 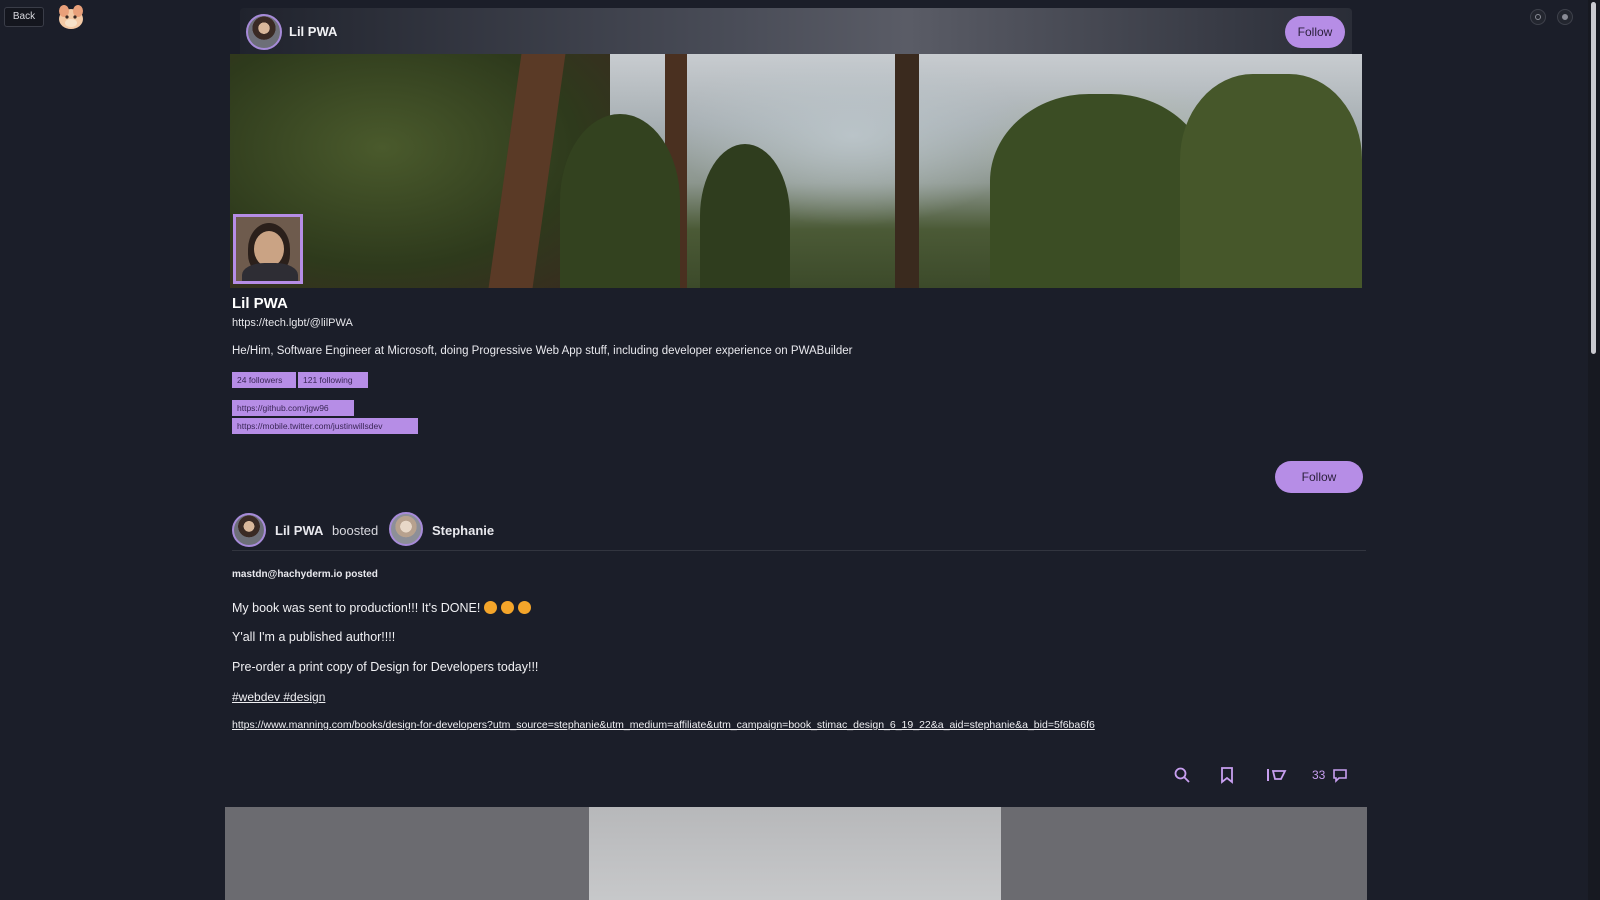 What do you see at coordinates (1340, 776) in the screenshot?
I see `reply-icon` at bounding box center [1340, 776].